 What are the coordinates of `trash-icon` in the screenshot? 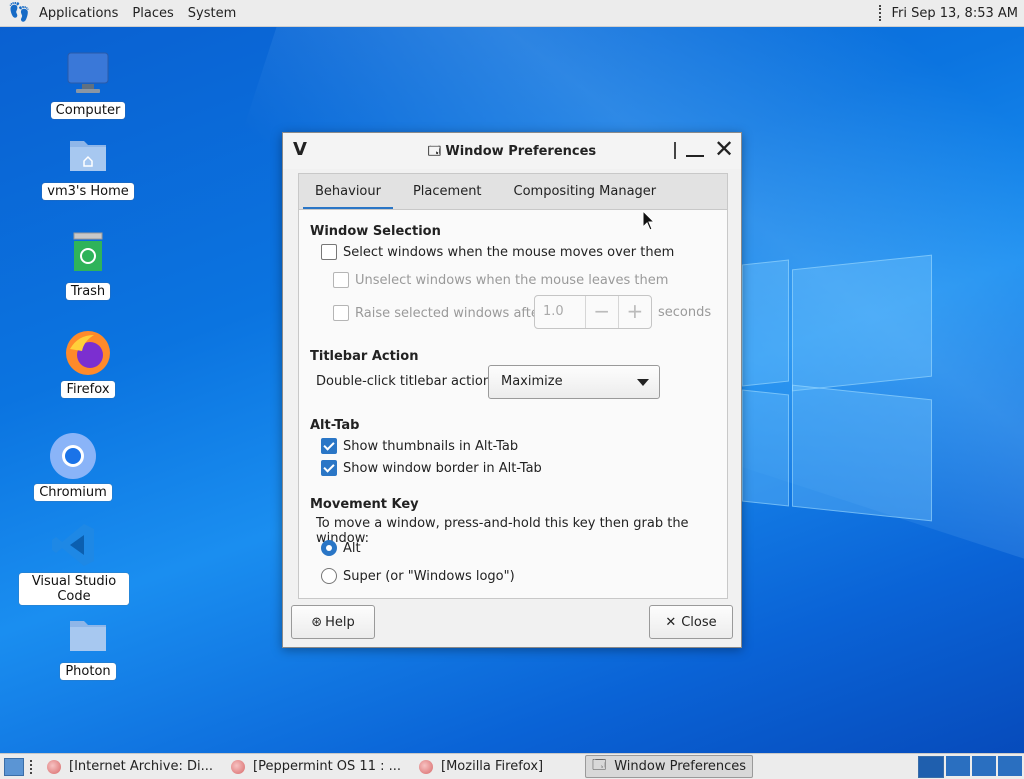 It's located at (88, 255).